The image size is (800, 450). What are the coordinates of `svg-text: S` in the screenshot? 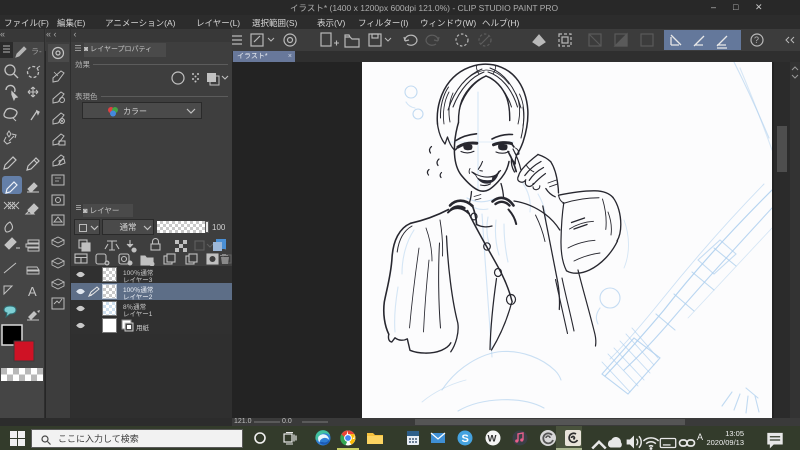 It's located at (465, 439).